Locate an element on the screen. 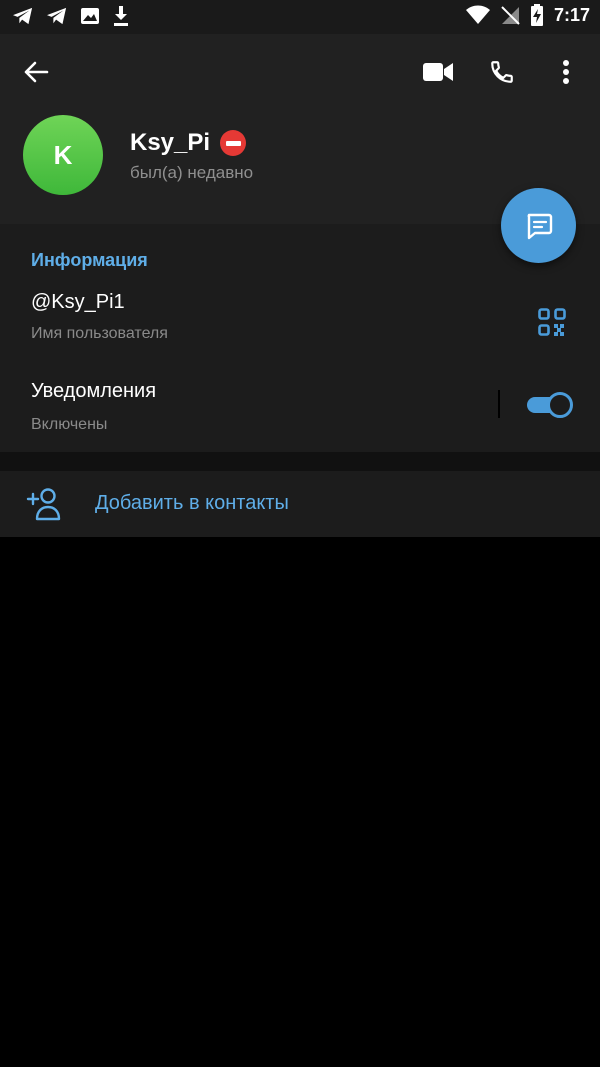  section-title: Информация is located at coordinates (89, 260).